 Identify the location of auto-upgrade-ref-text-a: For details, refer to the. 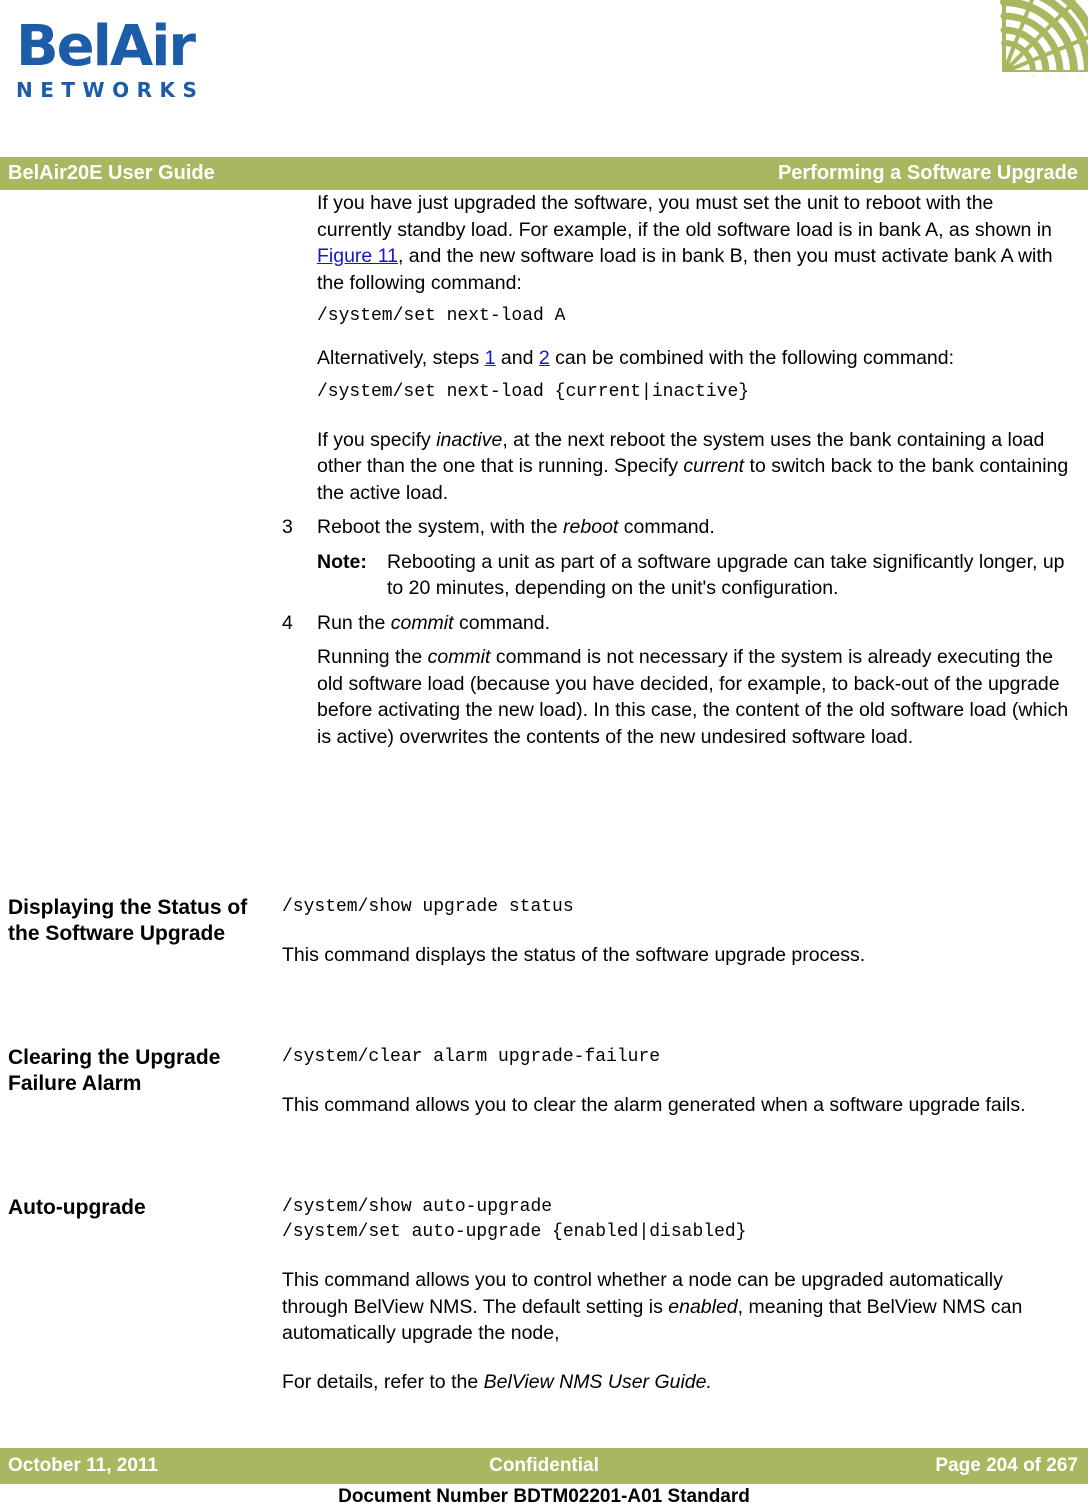
(383, 1381).